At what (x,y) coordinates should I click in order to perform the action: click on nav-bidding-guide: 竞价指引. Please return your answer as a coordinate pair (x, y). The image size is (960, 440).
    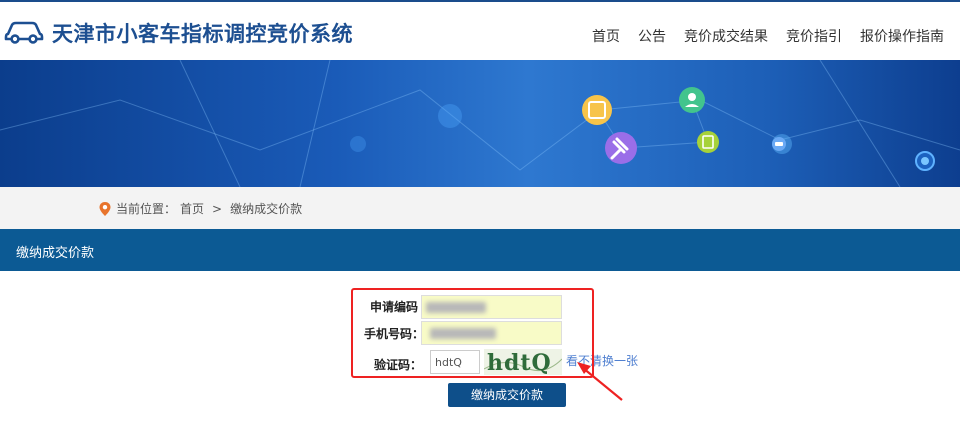
    Looking at the image, I should click on (814, 36).